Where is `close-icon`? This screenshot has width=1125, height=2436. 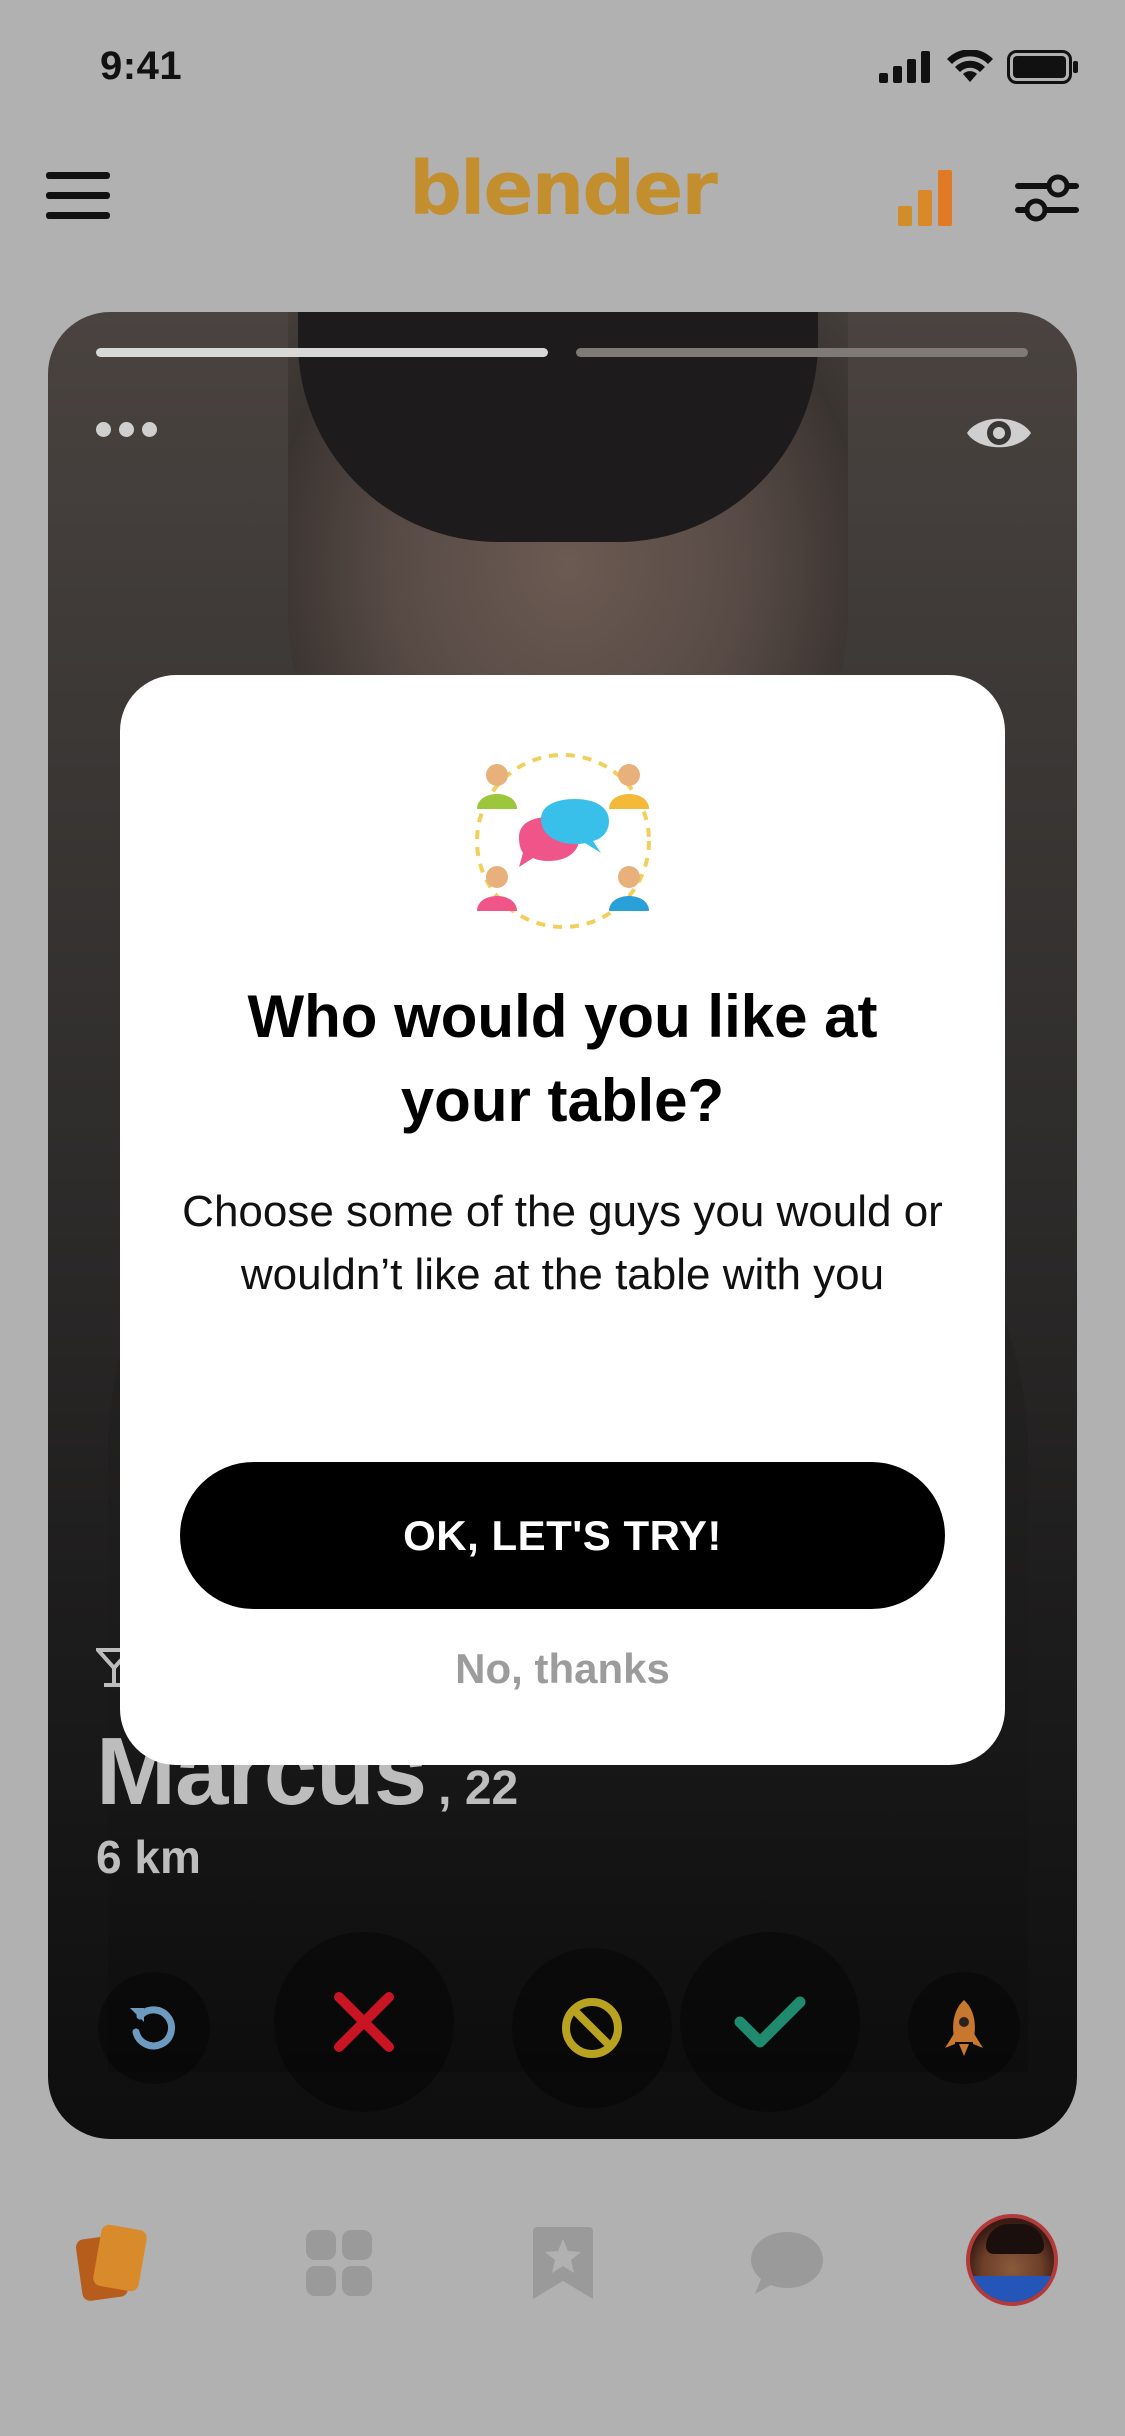
close-icon is located at coordinates (364, 2022).